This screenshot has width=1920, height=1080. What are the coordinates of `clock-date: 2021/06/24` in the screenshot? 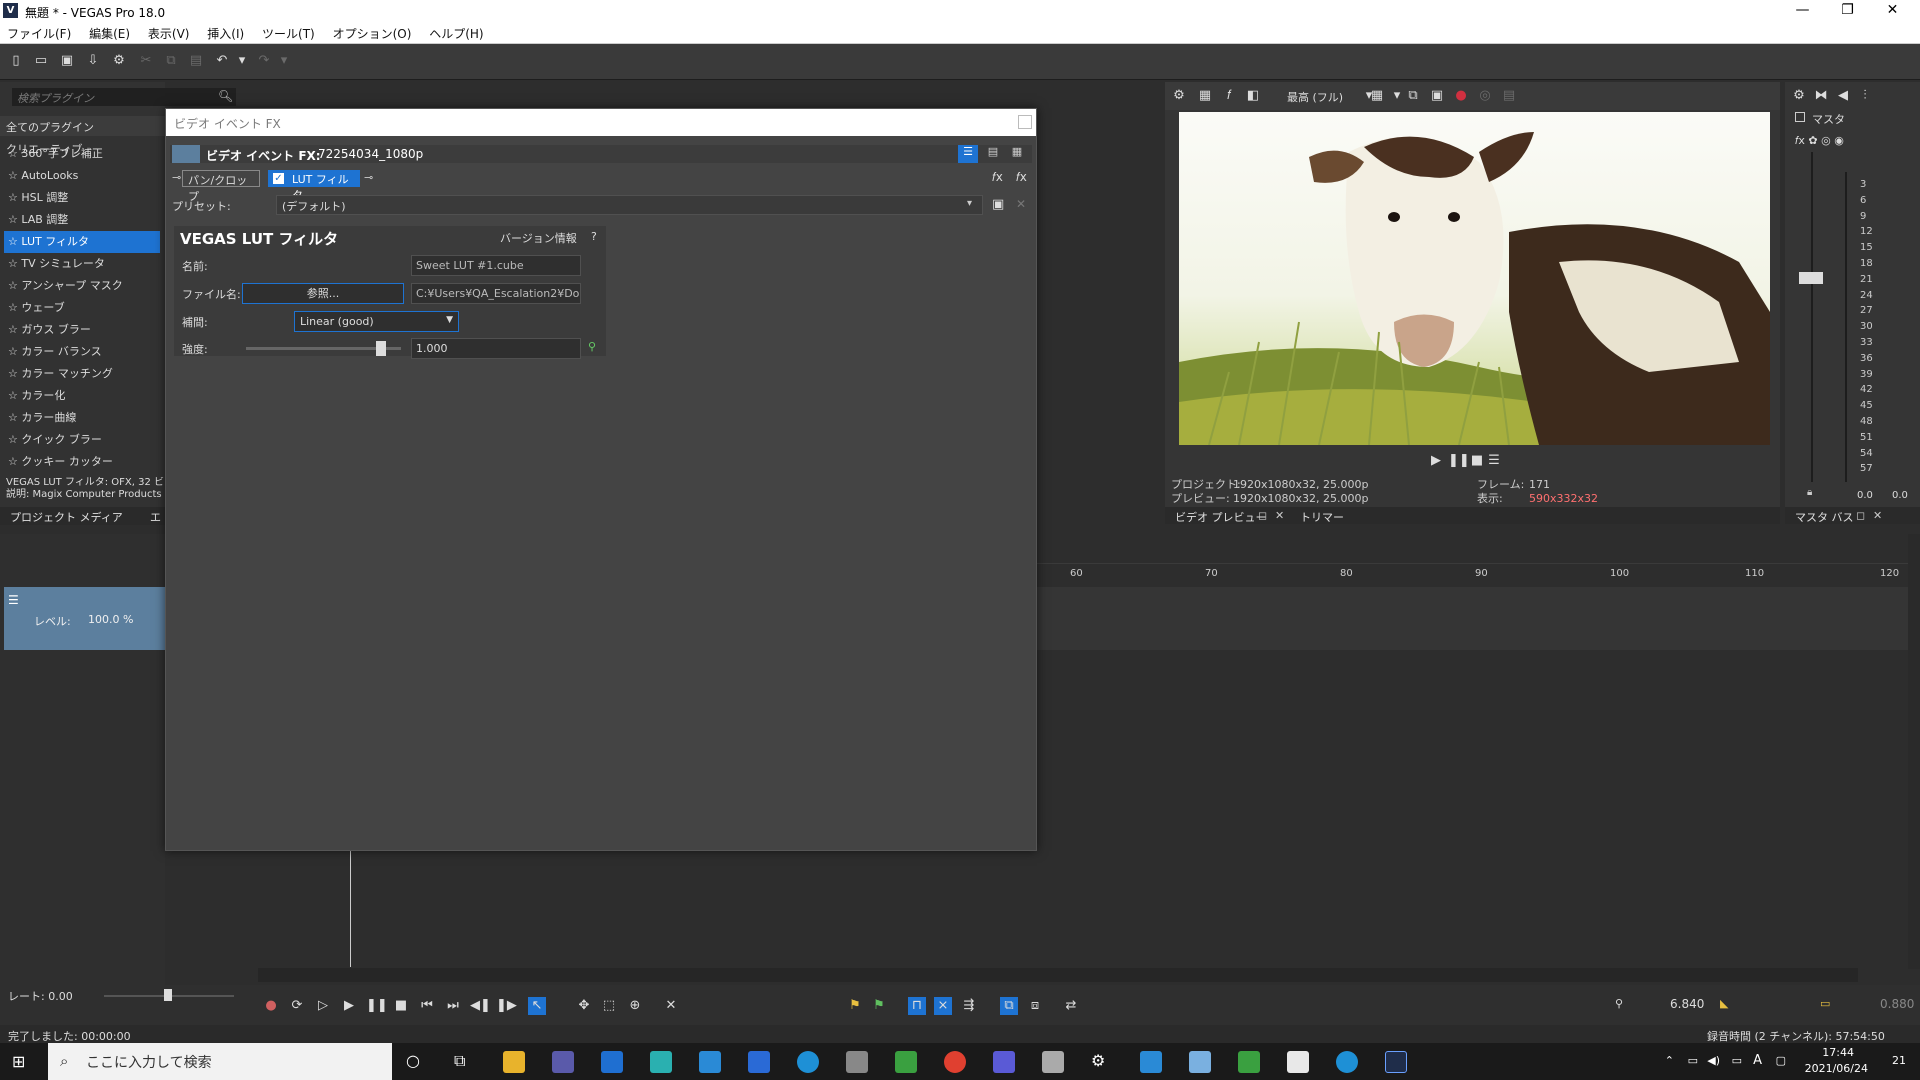 It's located at (1836, 1068).